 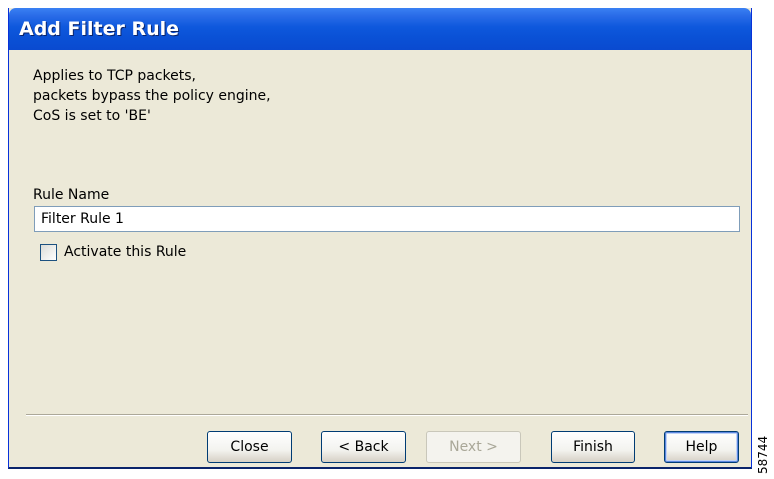 What do you see at coordinates (249, 447) in the screenshot?
I see `close-button: Close` at bounding box center [249, 447].